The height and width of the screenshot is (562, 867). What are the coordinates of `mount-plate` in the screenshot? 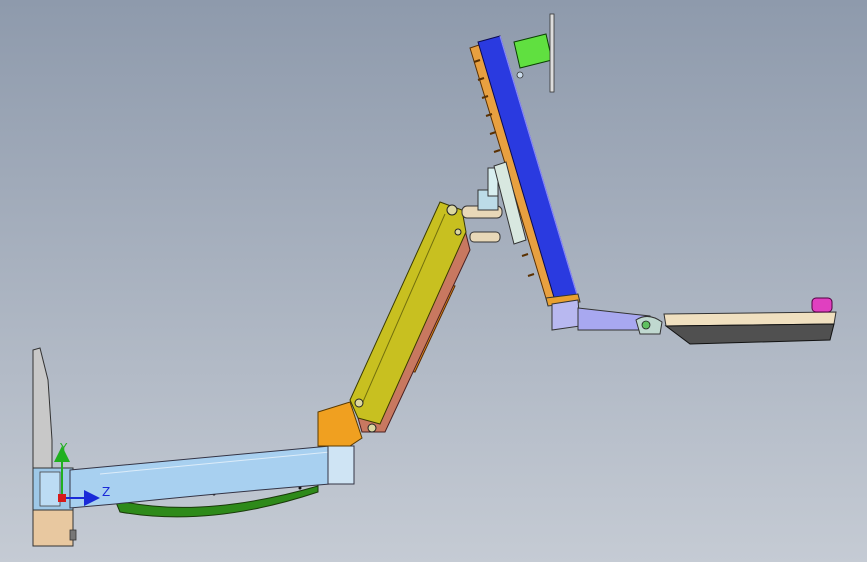 It's located at (552, 53).